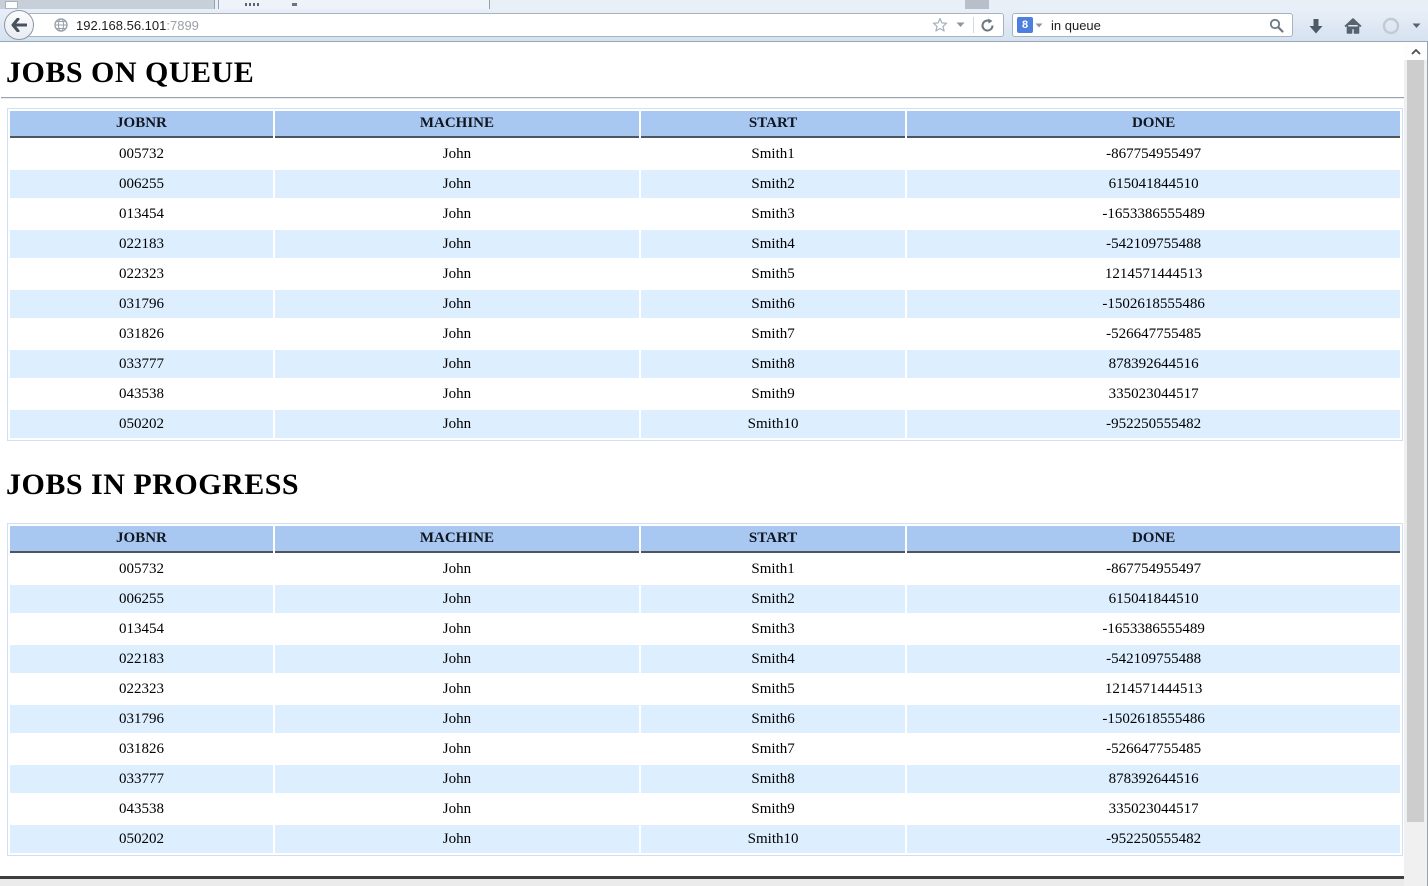  I want to click on cell-jobnr: 033777, so click(141, 779).